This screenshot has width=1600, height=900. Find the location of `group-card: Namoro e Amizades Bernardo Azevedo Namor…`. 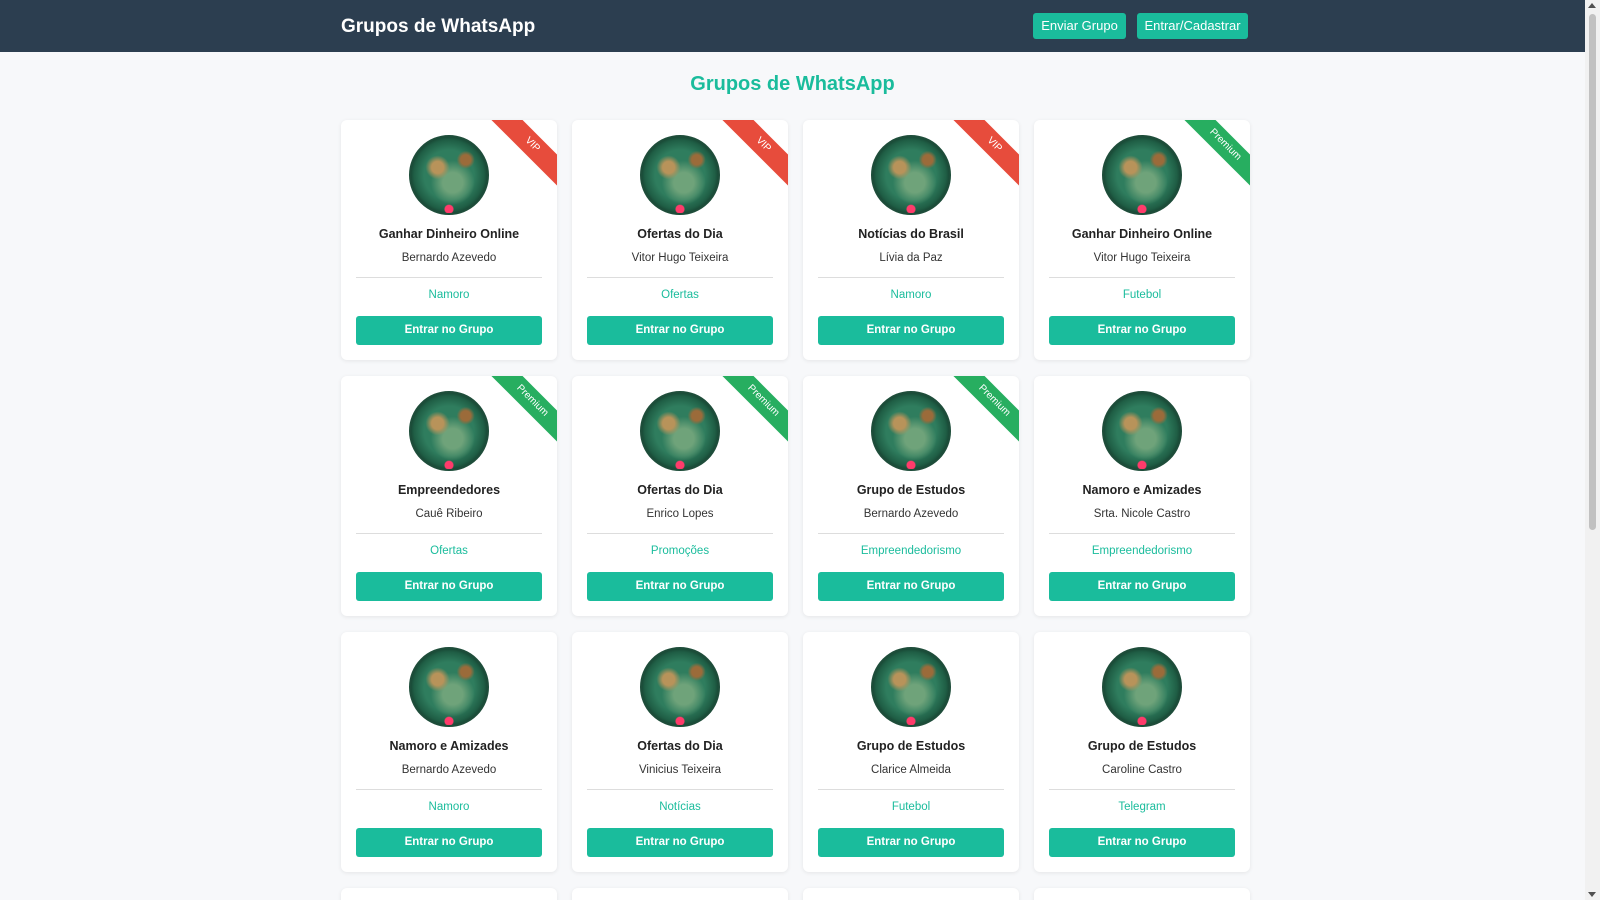

group-card: Namoro e Amizades Bernardo Azevedo Namor… is located at coordinates (449, 752).